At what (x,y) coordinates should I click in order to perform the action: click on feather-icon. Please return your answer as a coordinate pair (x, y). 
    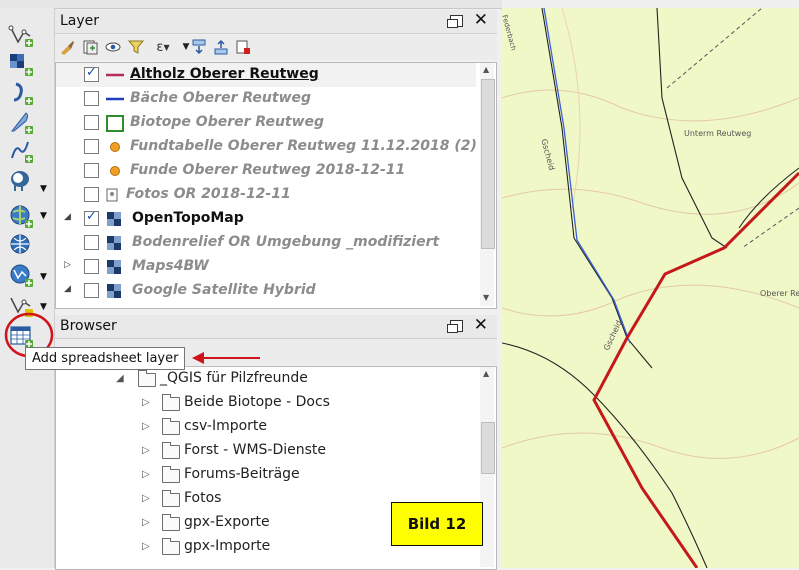
    Looking at the image, I should click on (21, 123).